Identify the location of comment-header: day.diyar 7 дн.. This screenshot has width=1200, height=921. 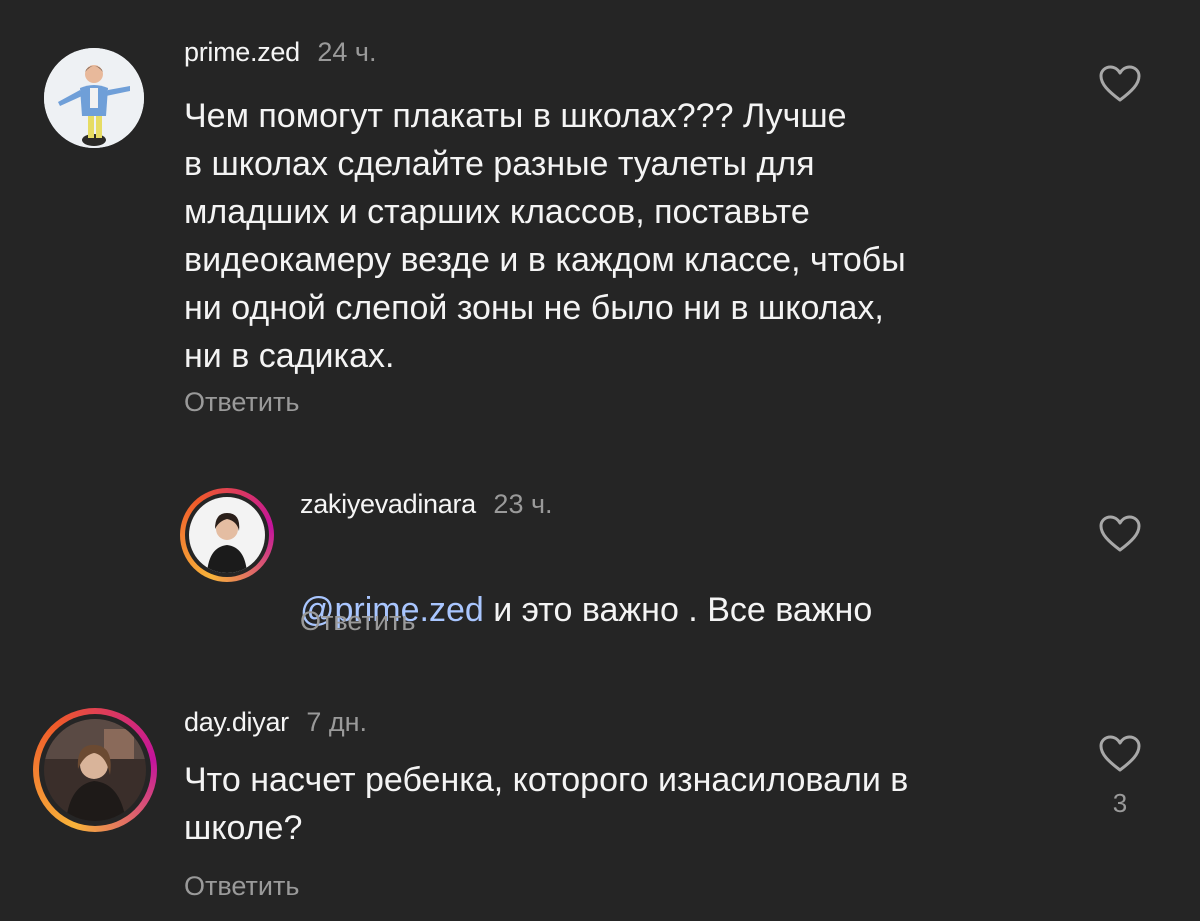
(275, 722).